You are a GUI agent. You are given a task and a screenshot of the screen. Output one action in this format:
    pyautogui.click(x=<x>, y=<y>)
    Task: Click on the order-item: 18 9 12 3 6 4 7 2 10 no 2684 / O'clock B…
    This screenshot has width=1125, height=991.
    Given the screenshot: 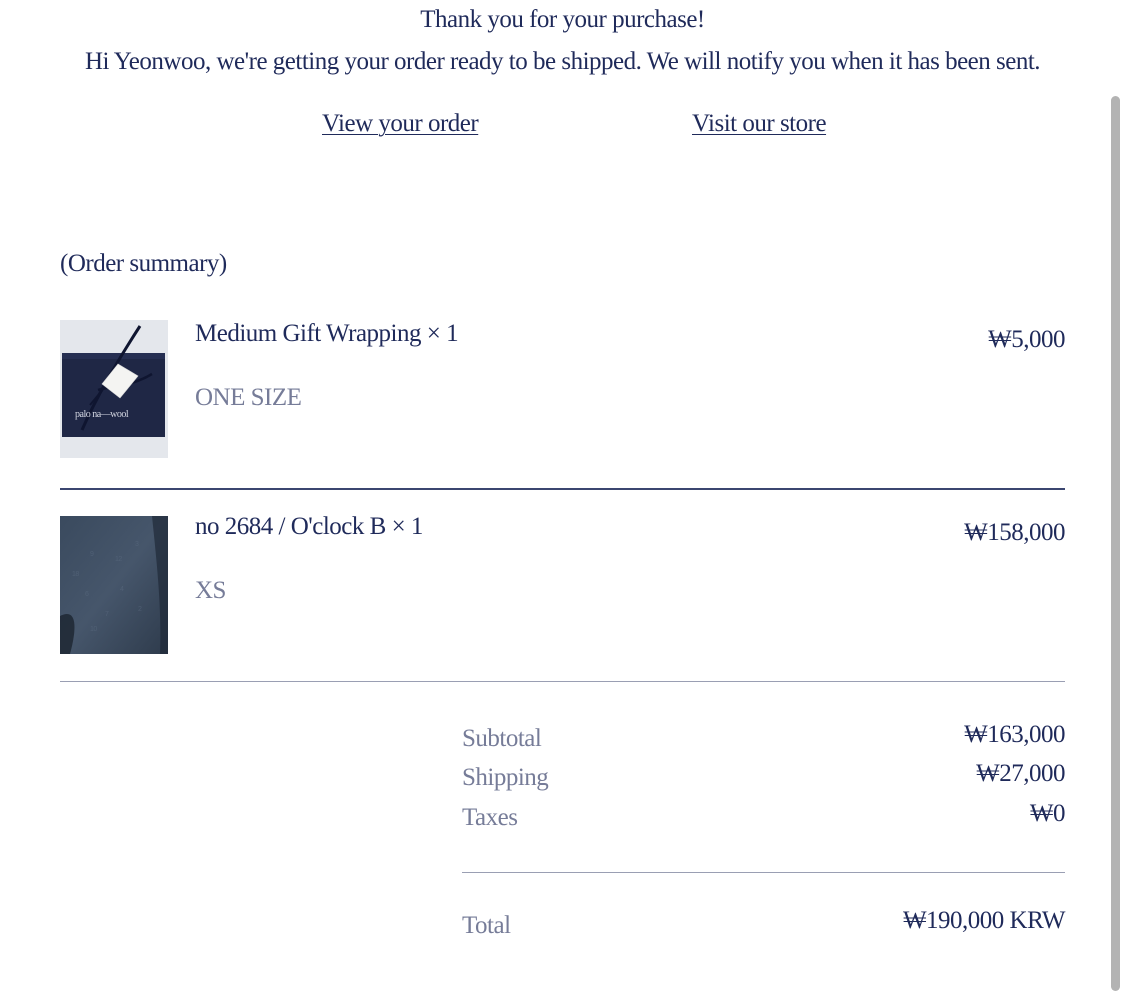 What is the action you would take?
    pyautogui.click(x=562, y=584)
    